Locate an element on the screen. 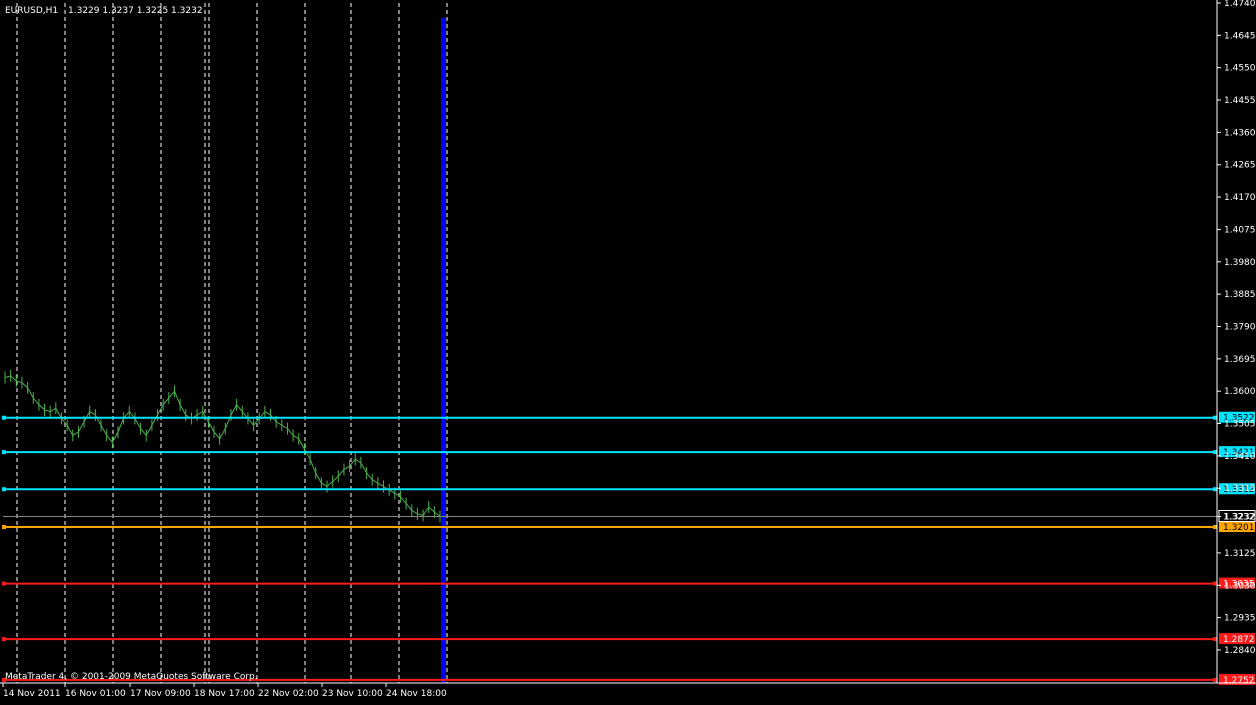 The width and height of the screenshot is (1256, 705). y-tick-label: 1.4170 is located at coordinates (1240, 198).